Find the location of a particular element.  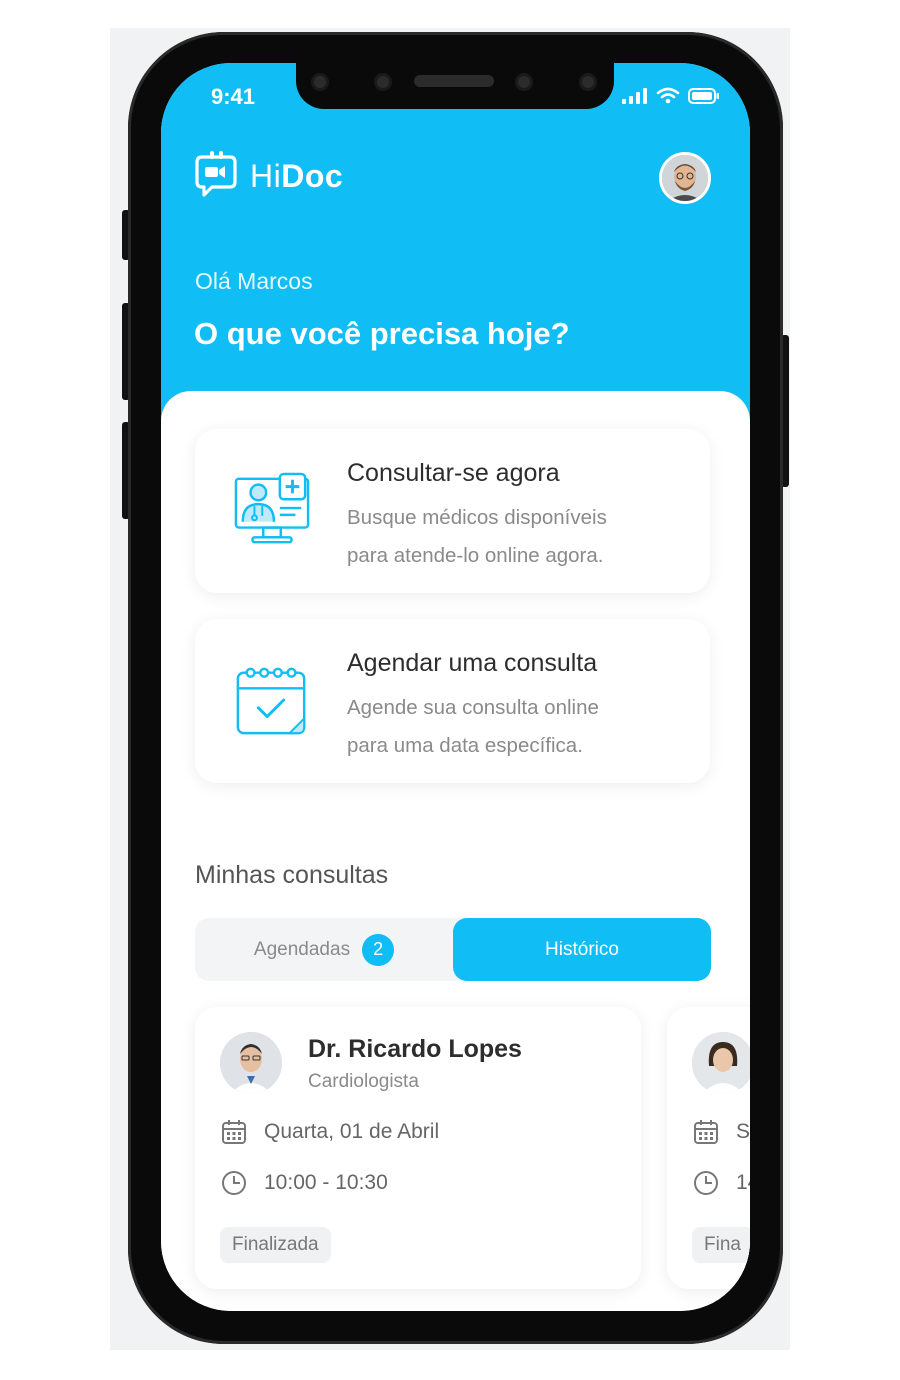

calendar-check-icon is located at coordinates (271, 701).